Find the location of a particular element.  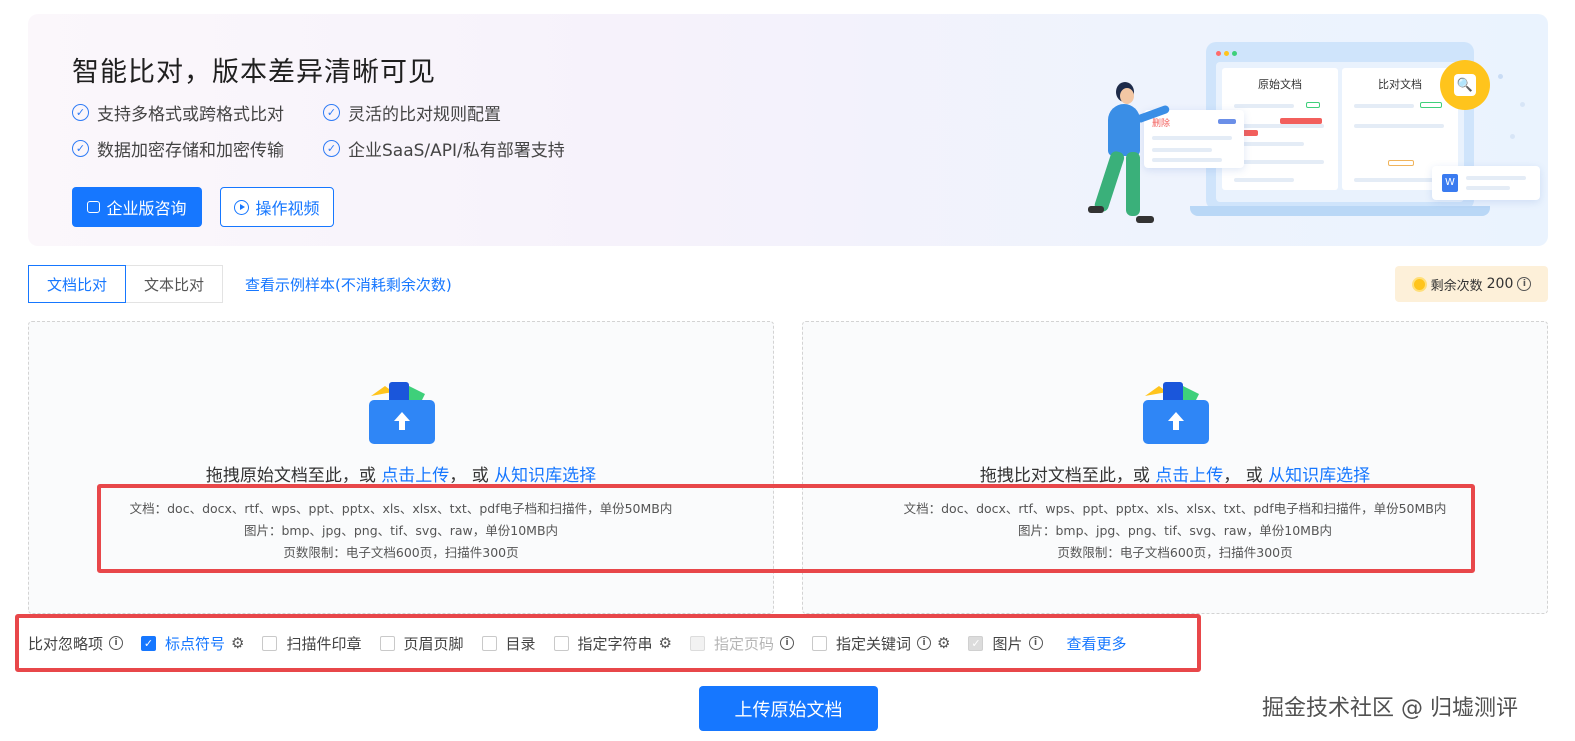

option-specified-keyword: 指定关键词 i ⚙ is located at coordinates (881, 643).